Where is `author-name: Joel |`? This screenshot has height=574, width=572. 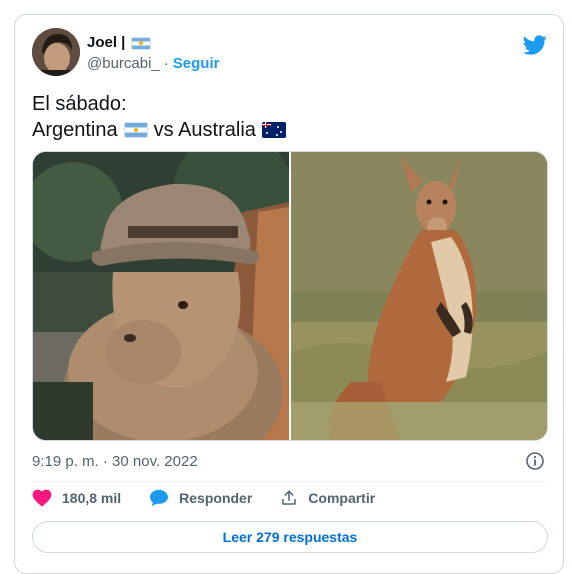
author-name: Joel | is located at coordinates (106, 43).